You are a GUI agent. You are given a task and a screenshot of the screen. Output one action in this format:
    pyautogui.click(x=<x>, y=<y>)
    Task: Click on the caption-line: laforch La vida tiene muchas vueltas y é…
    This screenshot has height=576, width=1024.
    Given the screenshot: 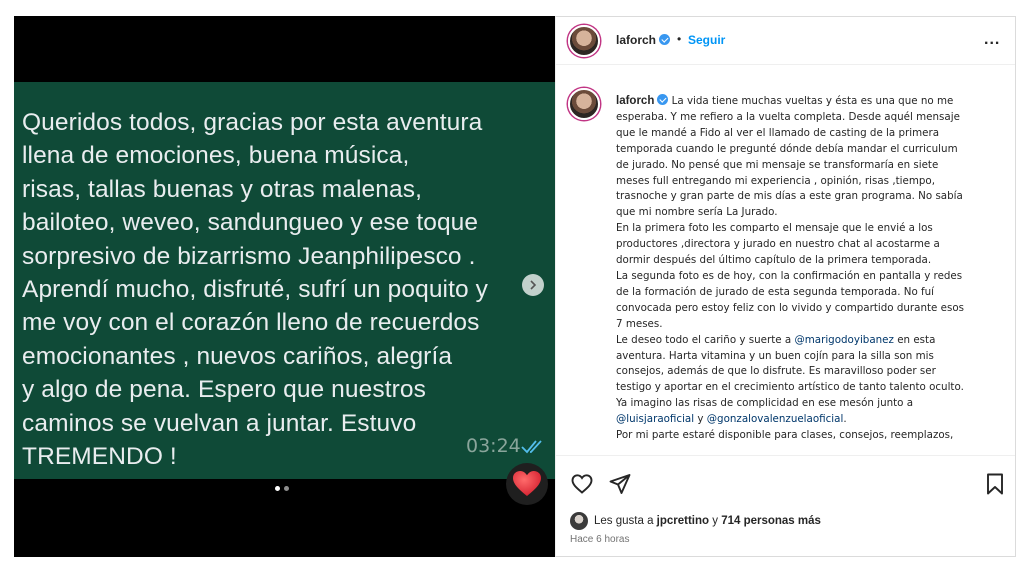 What is the action you would take?
    pyautogui.click(x=808, y=102)
    